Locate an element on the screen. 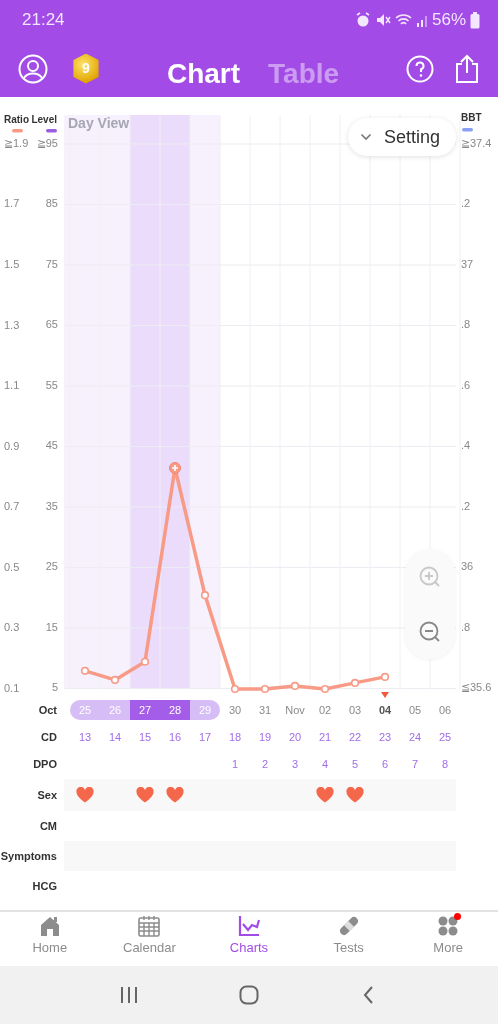 Image resolution: width=498 pixels, height=1024 pixels. cycle-day: 17 is located at coordinates (205, 737).